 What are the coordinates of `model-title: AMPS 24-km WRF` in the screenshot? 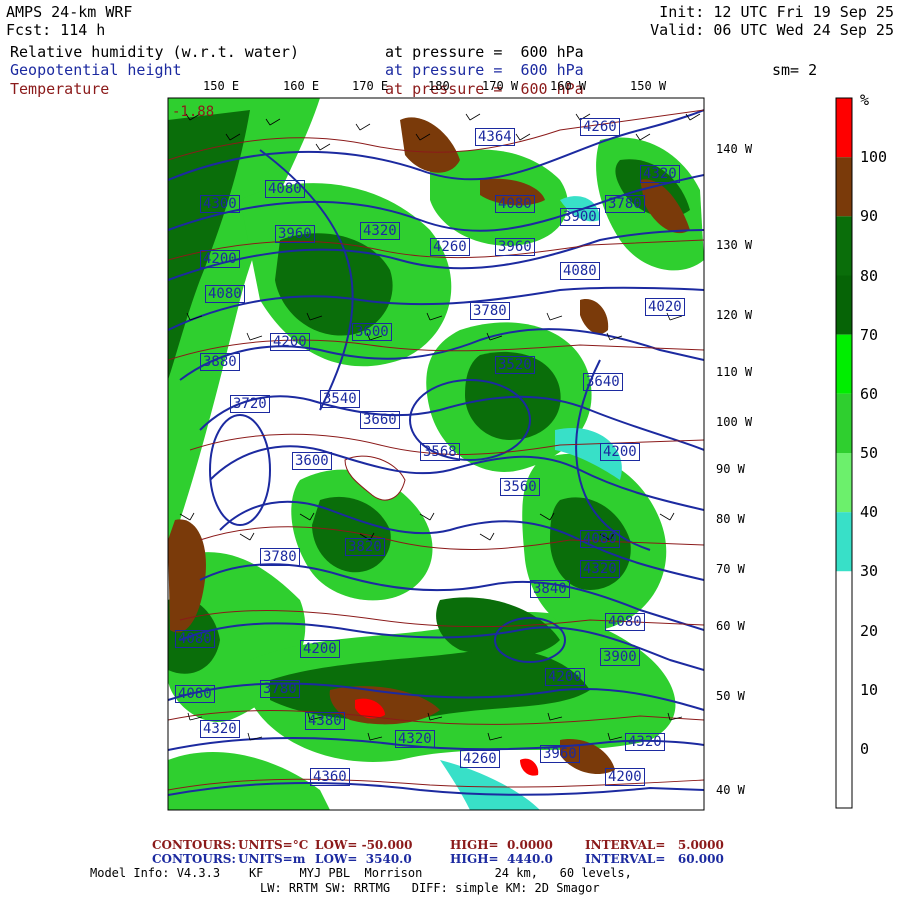 It's located at (69, 12).